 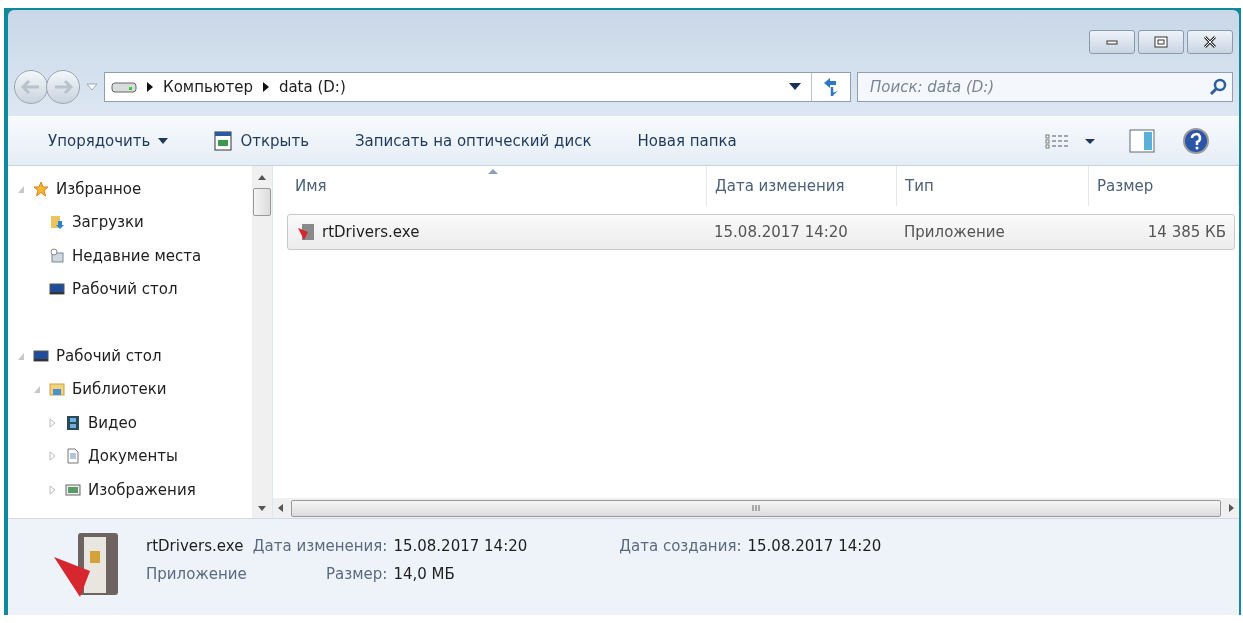 I want to click on tree-item: Избранное, so click(x=99, y=188).